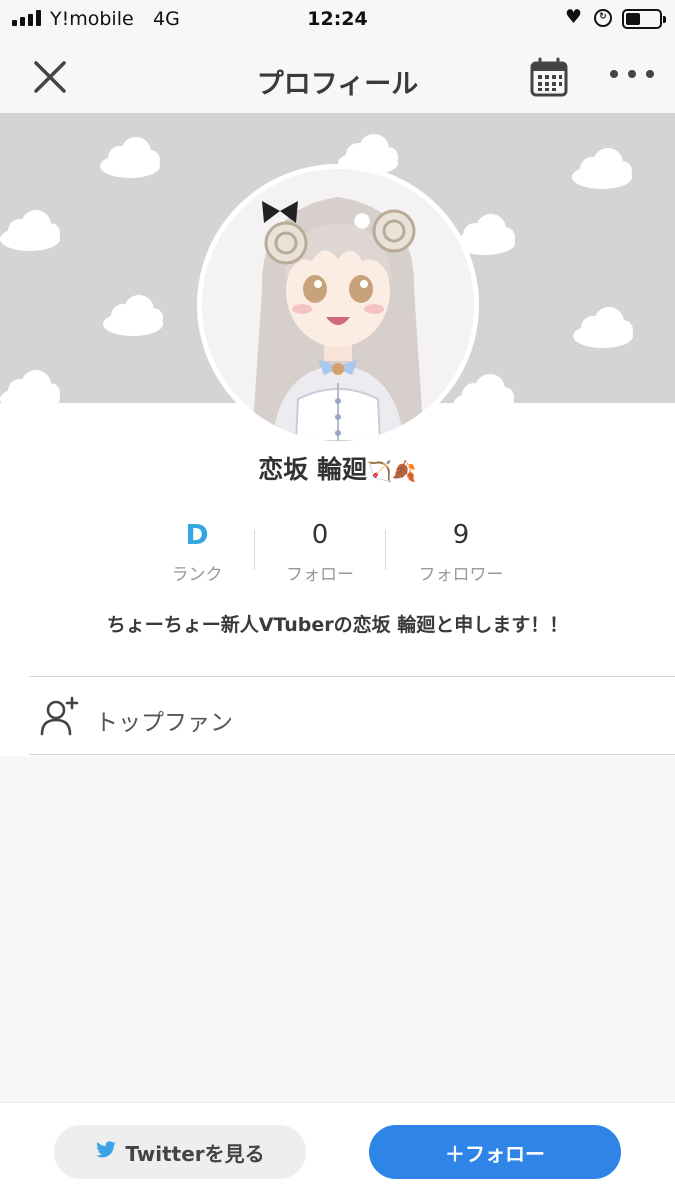  What do you see at coordinates (26, 18) in the screenshot?
I see `signal-icon` at bounding box center [26, 18].